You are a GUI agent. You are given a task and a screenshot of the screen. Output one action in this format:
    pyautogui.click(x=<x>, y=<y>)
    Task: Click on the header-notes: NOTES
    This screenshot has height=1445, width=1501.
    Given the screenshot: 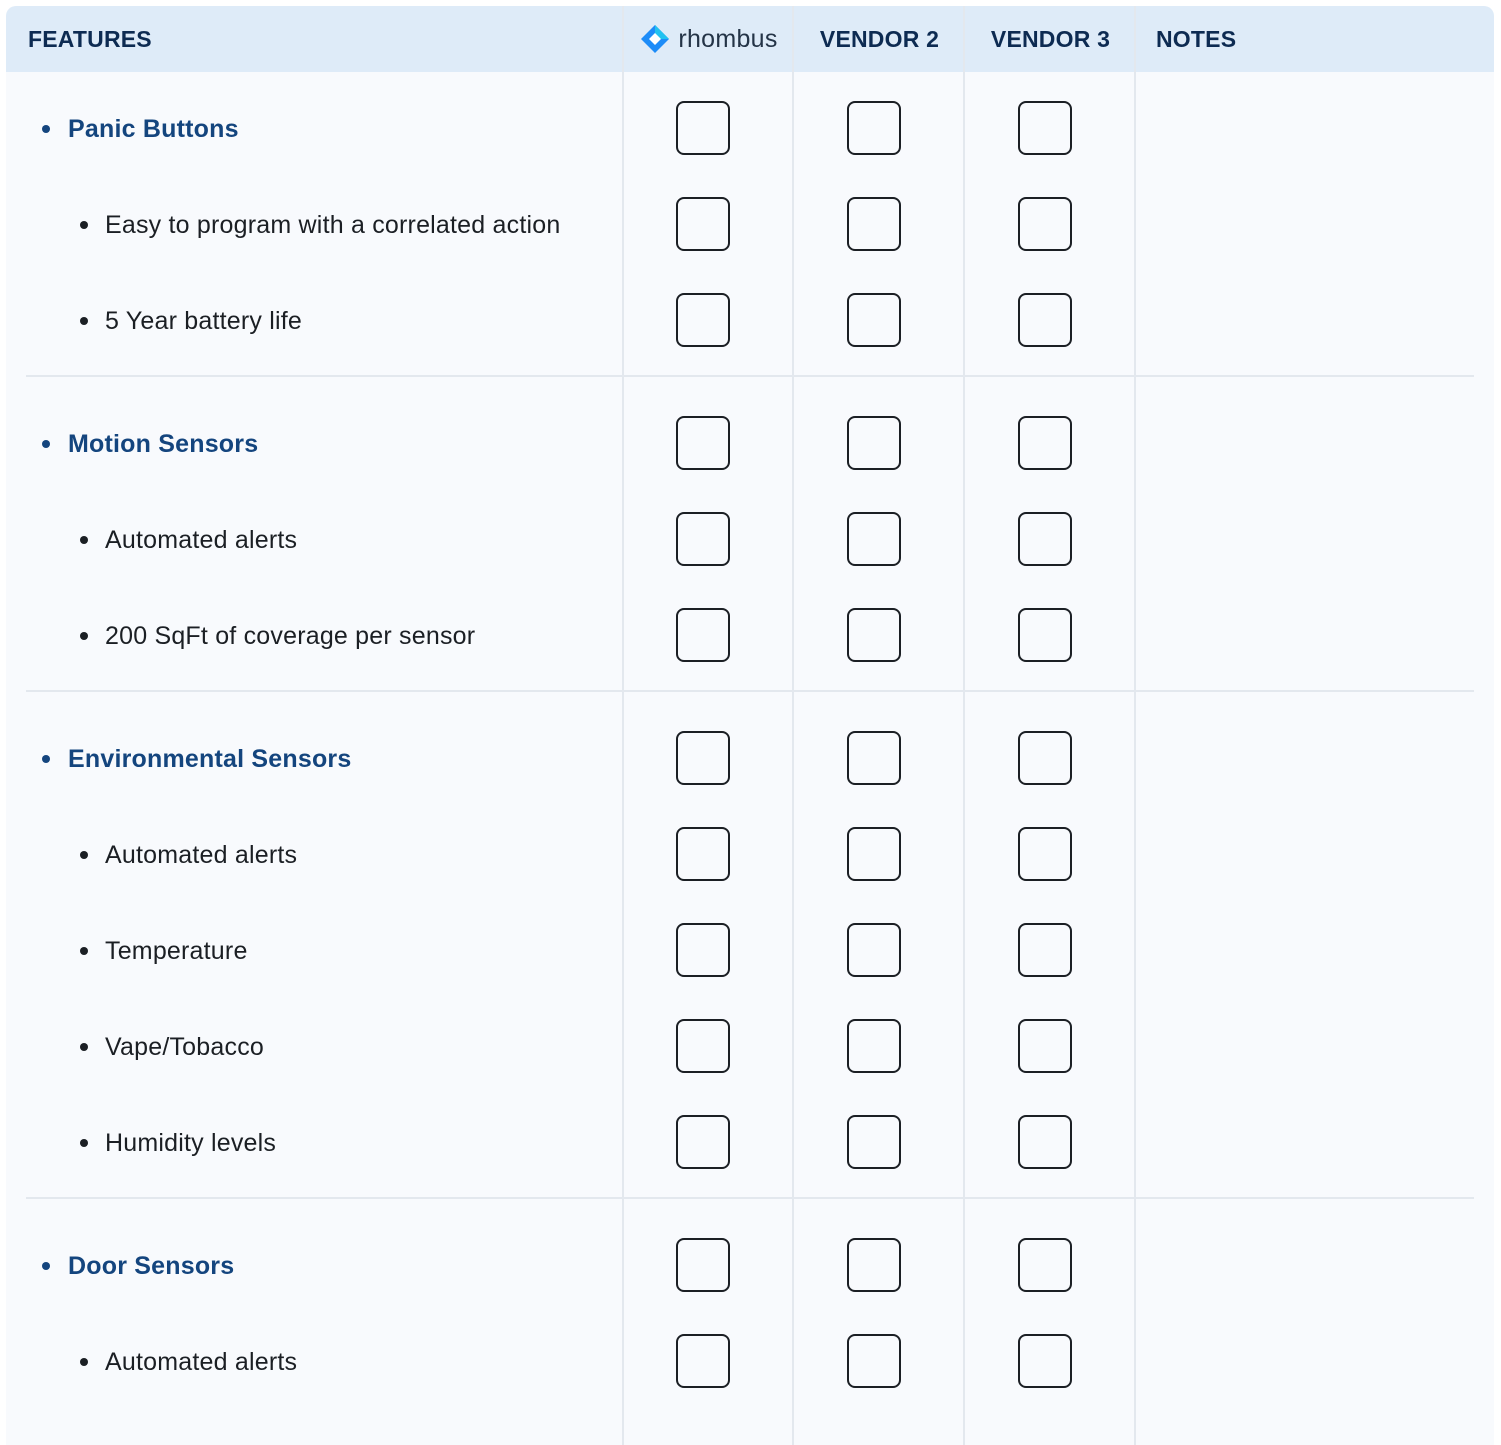 What is the action you would take?
    pyautogui.click(x=1196, y=38)
    